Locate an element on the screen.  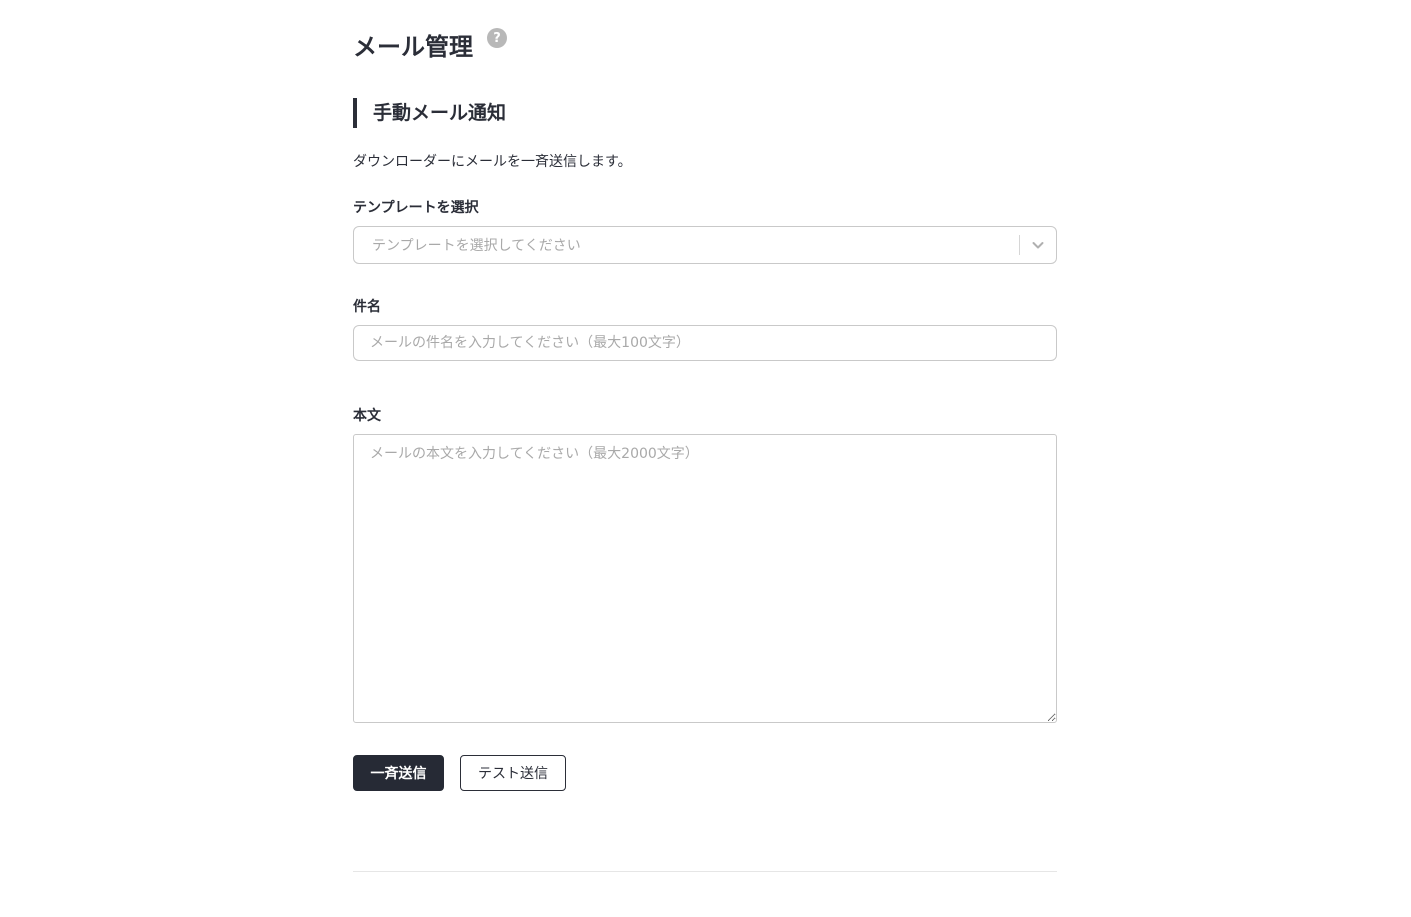
template-select-label: テンプレートを選択 is located at coordinates (416, 208).